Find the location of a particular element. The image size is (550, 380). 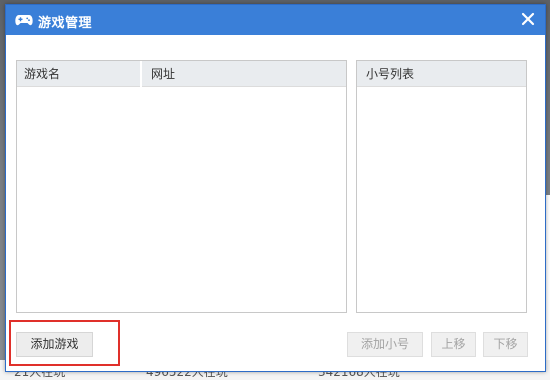

accounts-list-header: 小号列表 is located at coordinates (441, 74).